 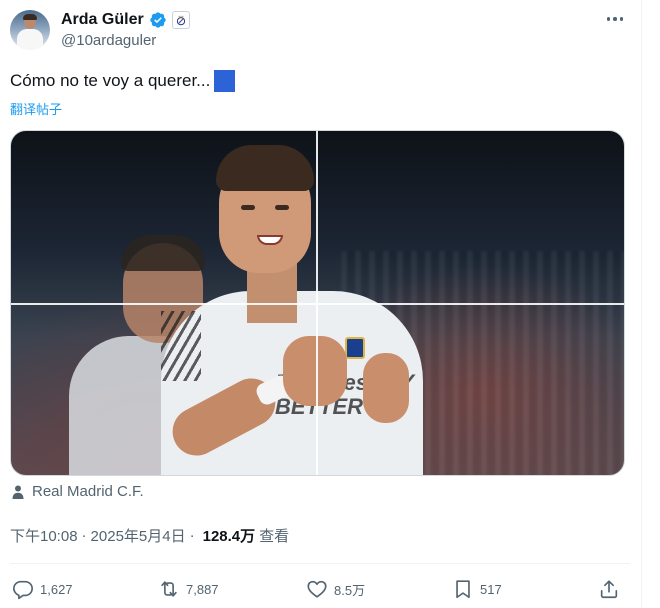 What do you see at coordinates (615, 19) in the screenshot?
I see `more-horizontal-icon` at bounding box center [615, 19].